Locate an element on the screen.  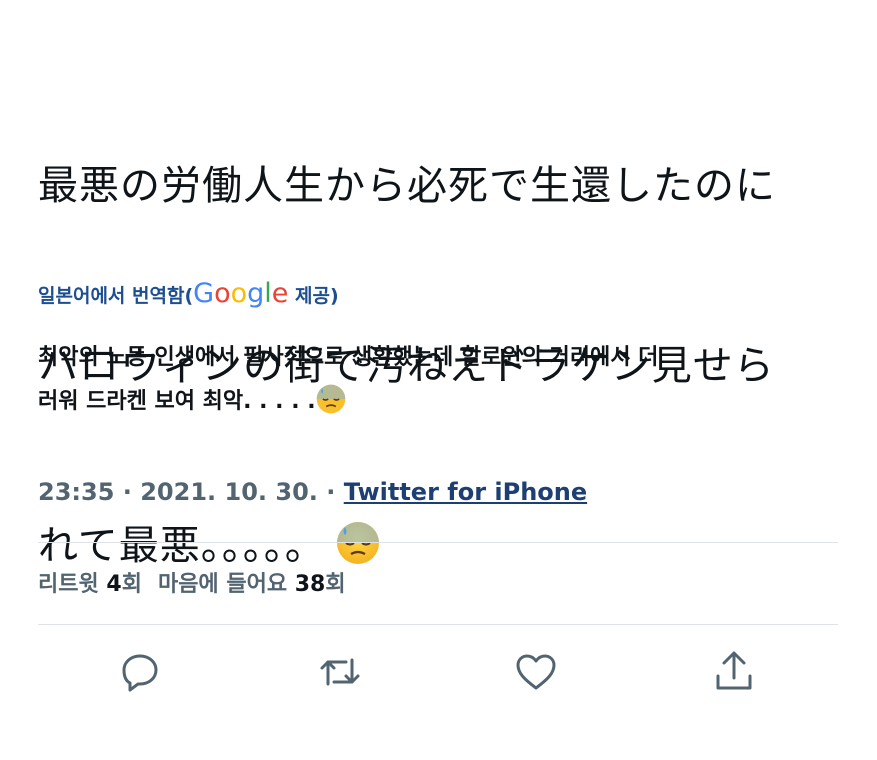
likes-label: 마음에 들어요 is located at coordinates (226, 584).